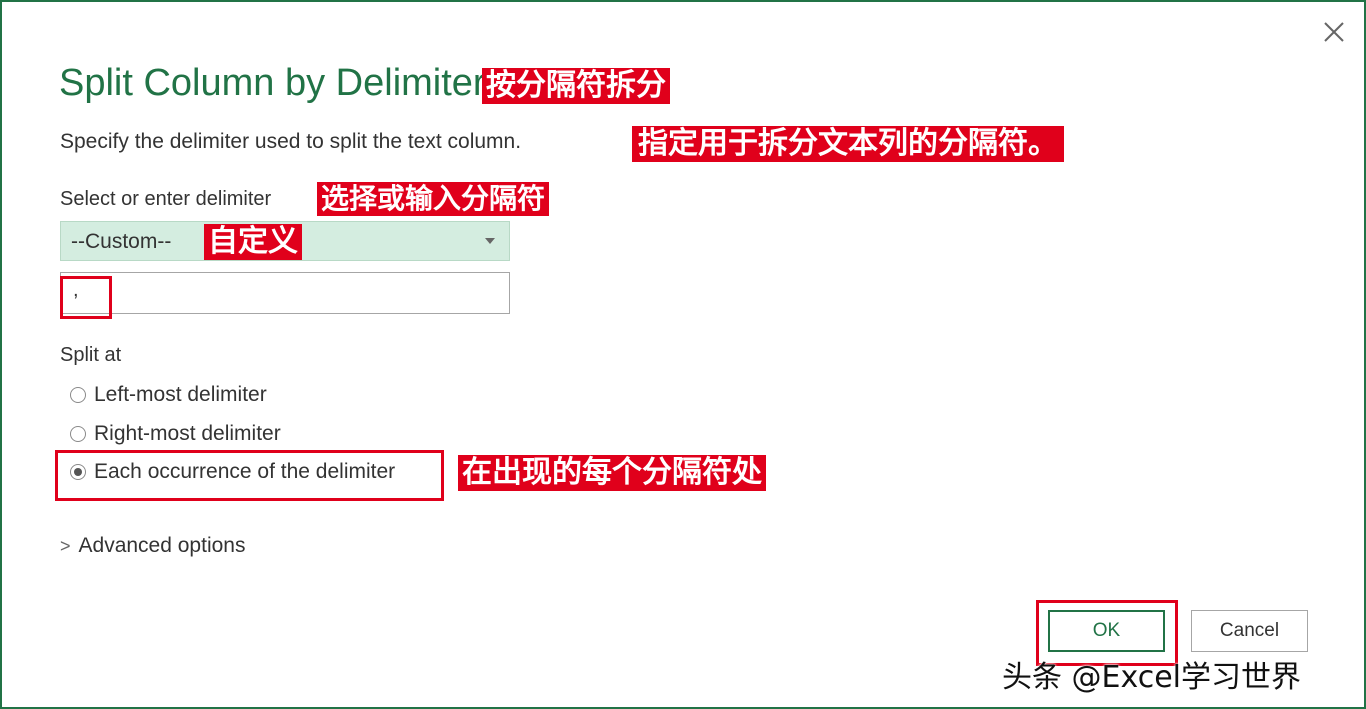 This screenshot has width=1366, height=709. Describe the element at coordinates (1106, 631) in the screenshot. I see `ok-button: OK` at that location.